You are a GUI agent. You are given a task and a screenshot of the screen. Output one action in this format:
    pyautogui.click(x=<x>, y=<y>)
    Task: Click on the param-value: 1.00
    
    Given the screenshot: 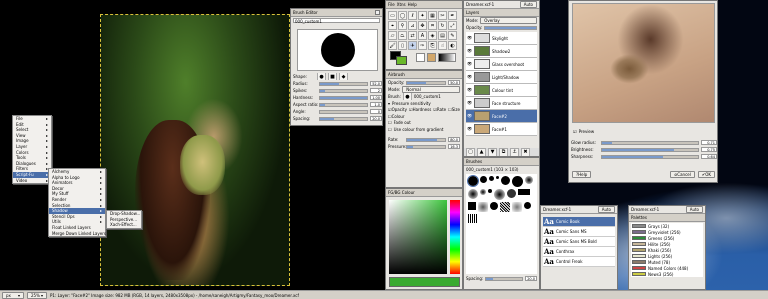 What is the action you would take?
    pyautogui.click(x=376, y=97)
    